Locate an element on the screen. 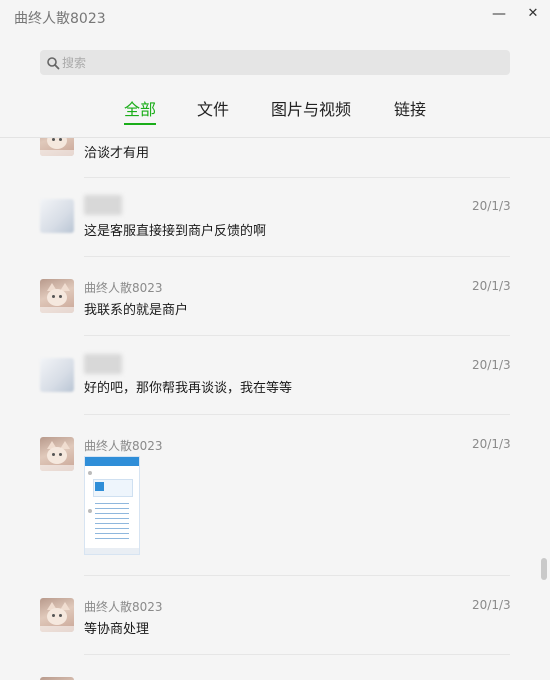 This screenshot has height=680, width=550. message-text: 洽谈才有用 is located at coordinates (117, 153).